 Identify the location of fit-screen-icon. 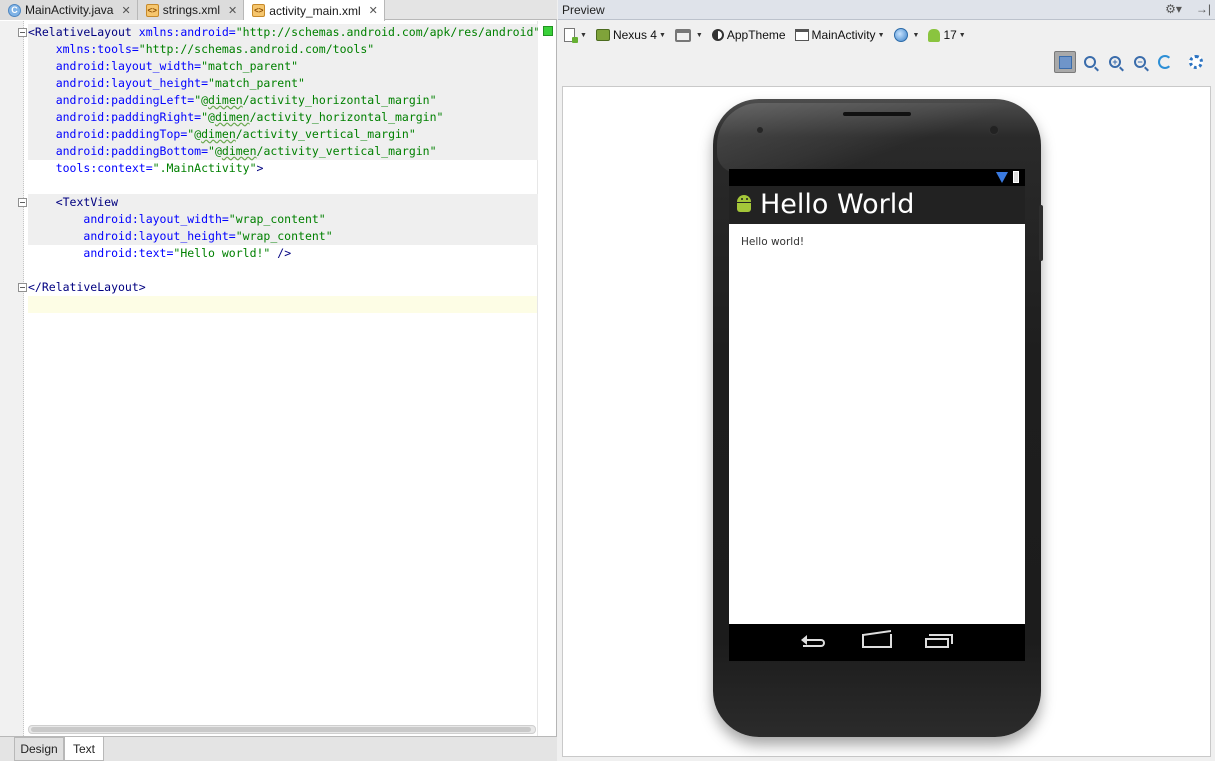
(1065, 62).